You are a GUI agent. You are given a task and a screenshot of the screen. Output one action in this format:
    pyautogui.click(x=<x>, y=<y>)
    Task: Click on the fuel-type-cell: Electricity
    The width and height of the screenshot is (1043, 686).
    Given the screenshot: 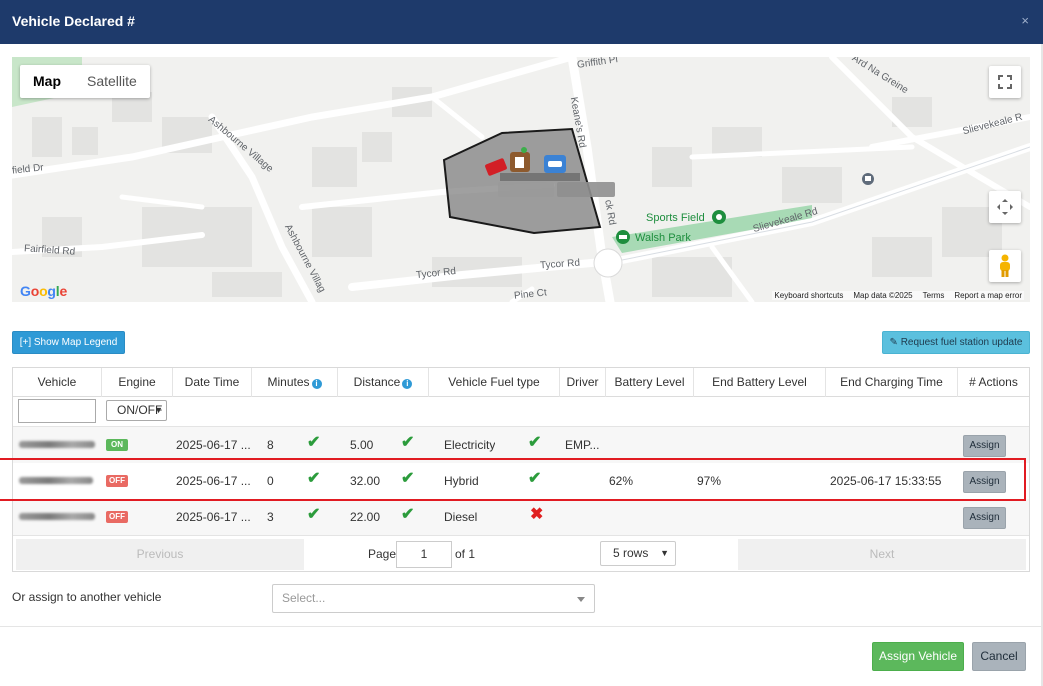 What is the action you would take?
    pyautogui.click(x=470, y=445)
    